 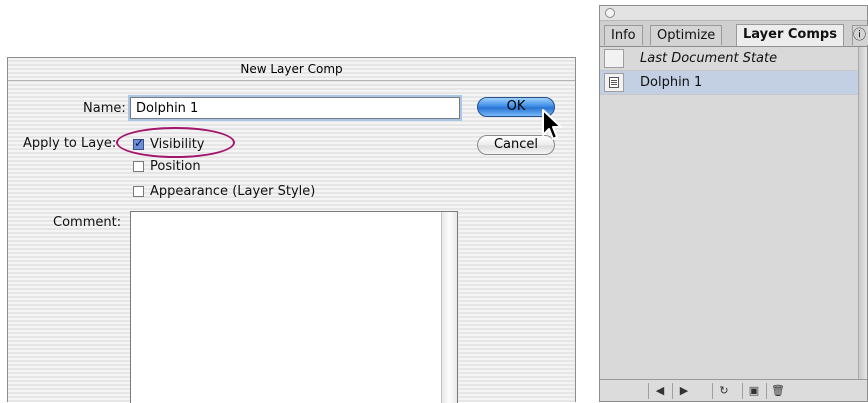 I want to click on appearance-option: Appearance (Layer Style), so click(x=224, y=191).